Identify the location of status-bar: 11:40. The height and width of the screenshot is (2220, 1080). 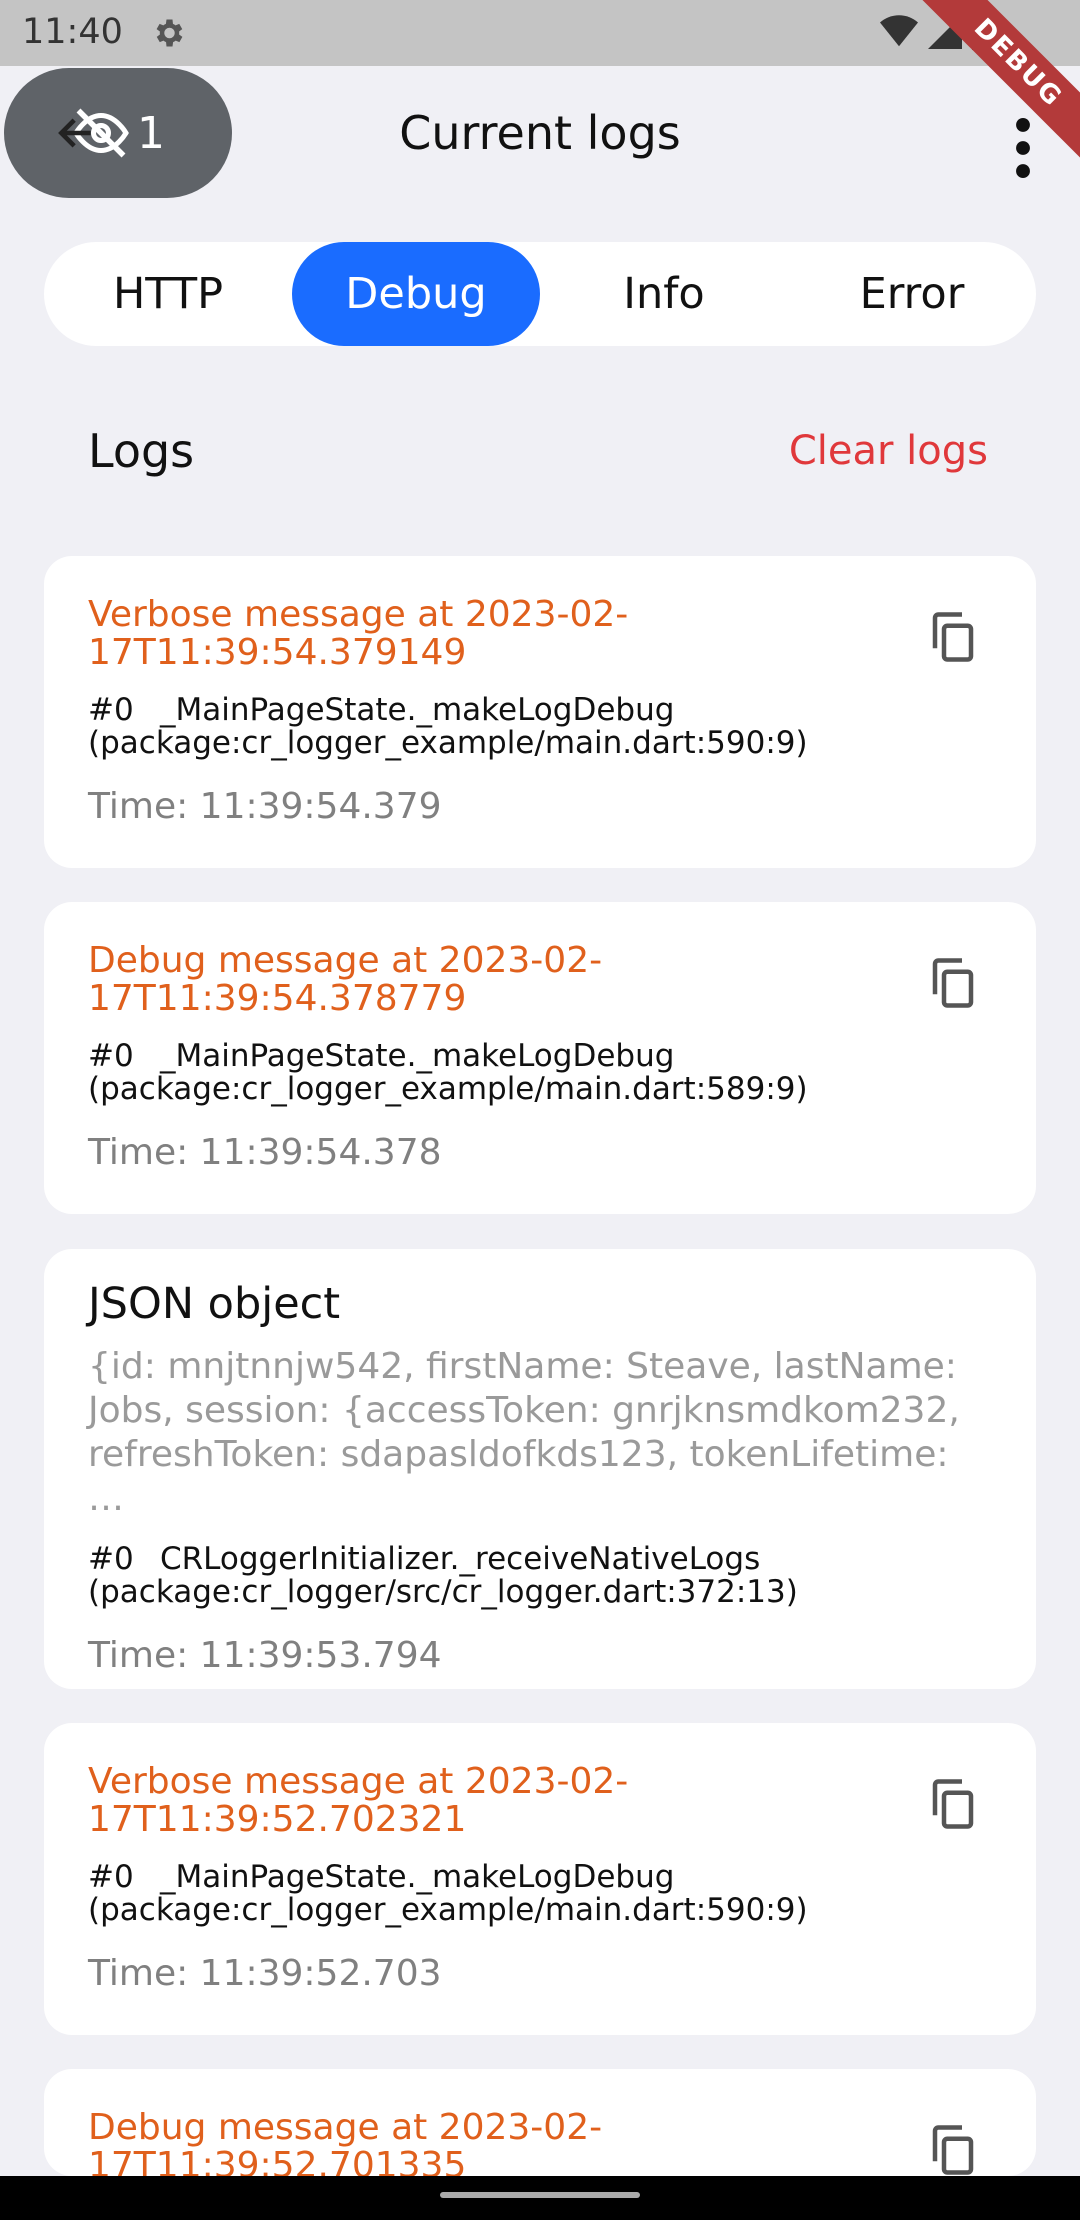
(540, 33).